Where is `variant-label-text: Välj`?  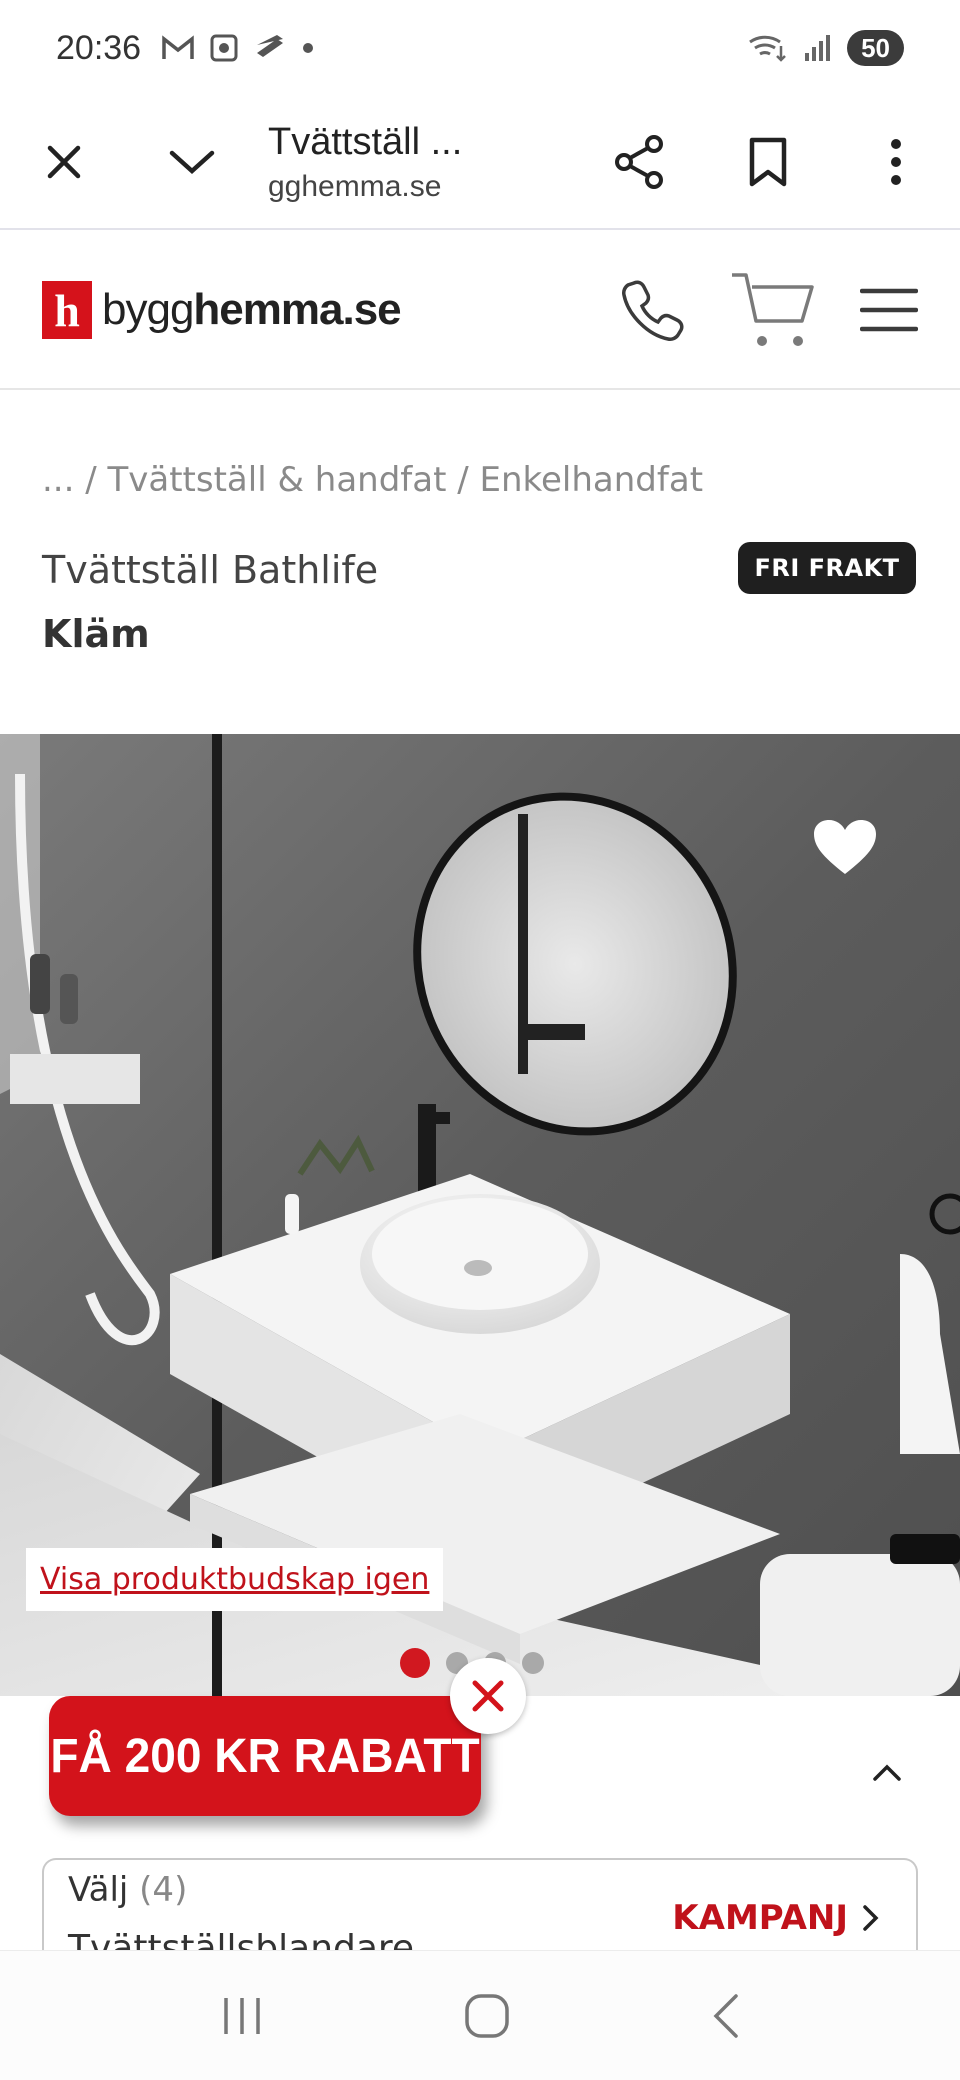
variant-label-text: Välj is located at coordinates (98, 1890).